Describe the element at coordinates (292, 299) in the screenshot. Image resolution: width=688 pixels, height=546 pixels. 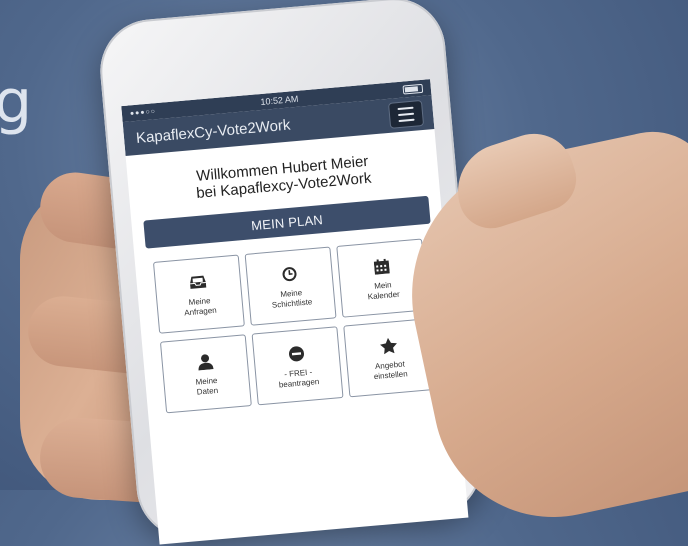
I see `tile-label: Meine Schichtliste` at that location.